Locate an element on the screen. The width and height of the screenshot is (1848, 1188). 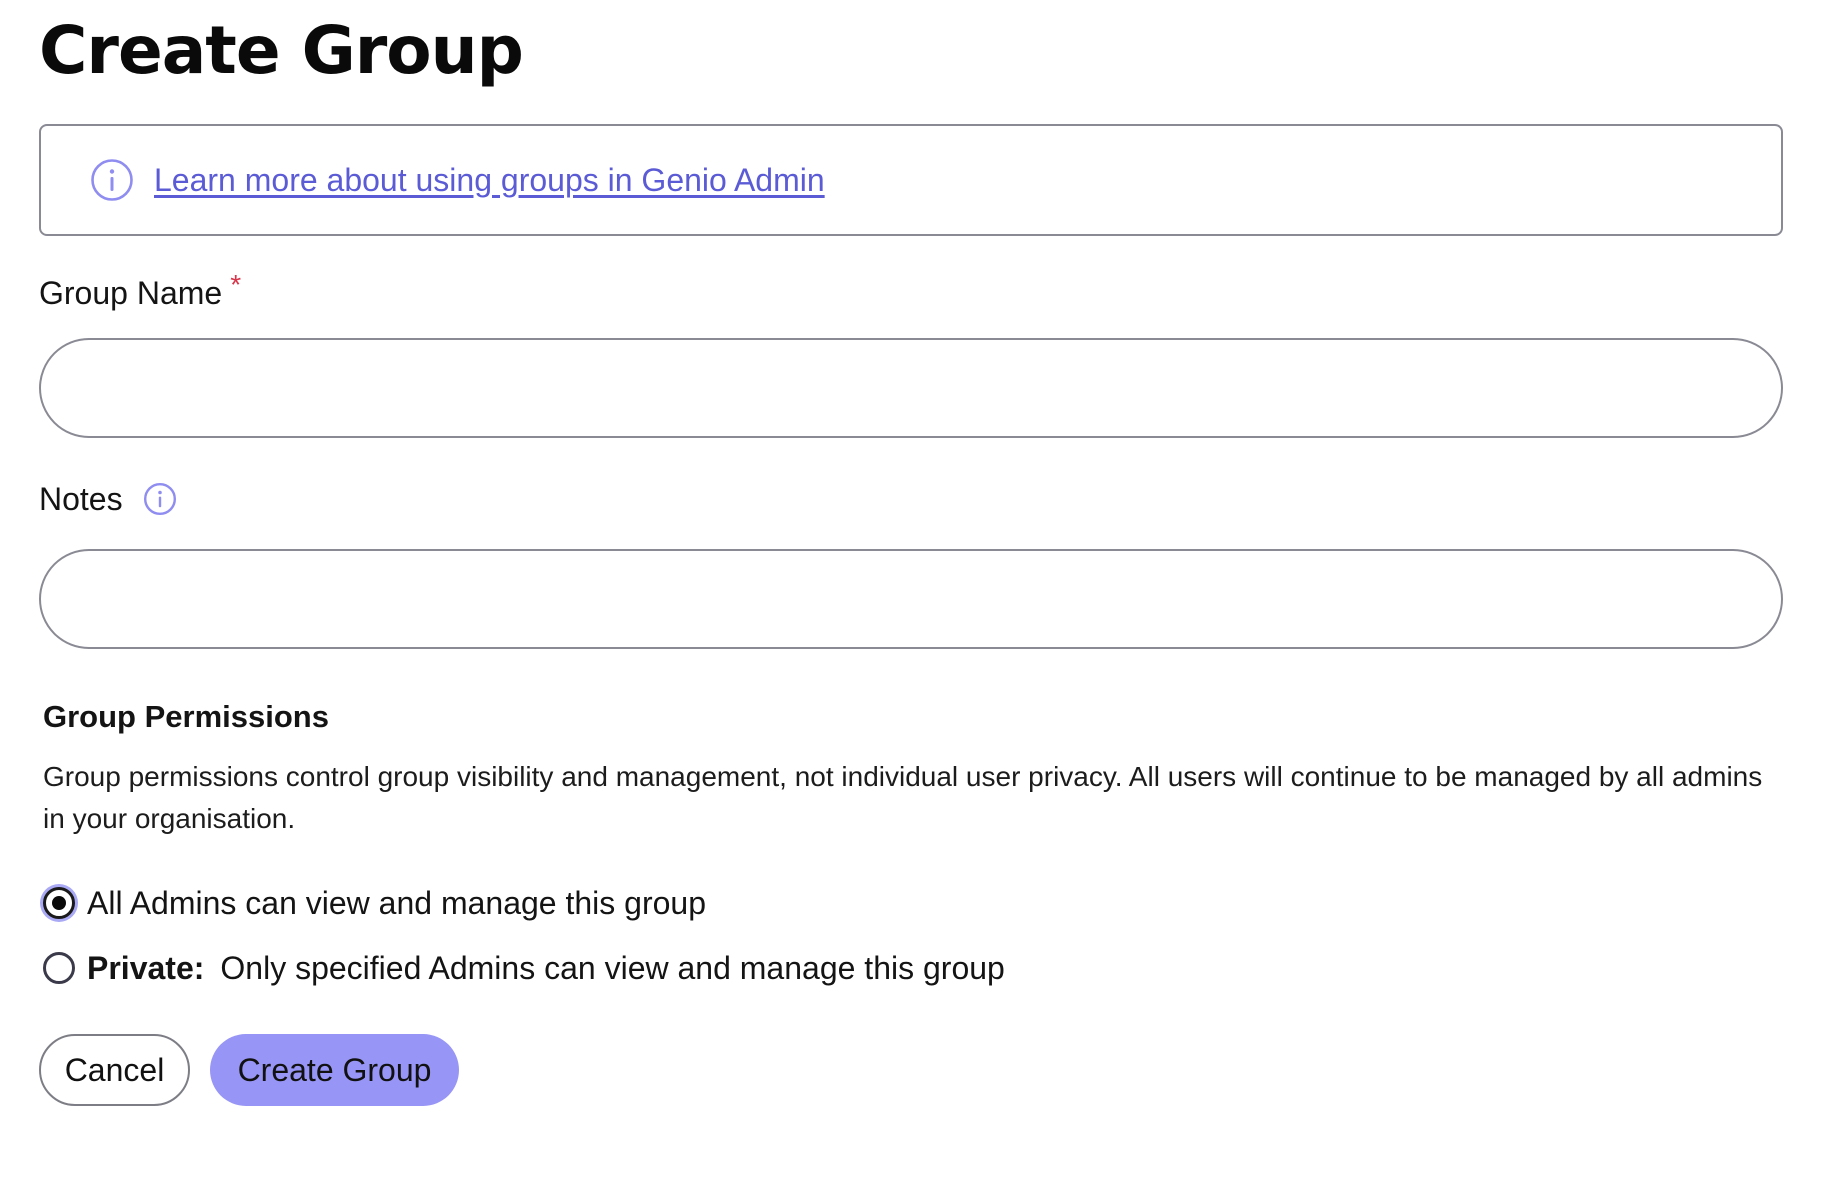
group-permissions-heading: Group Permissions is located at coordinates (186, 716).